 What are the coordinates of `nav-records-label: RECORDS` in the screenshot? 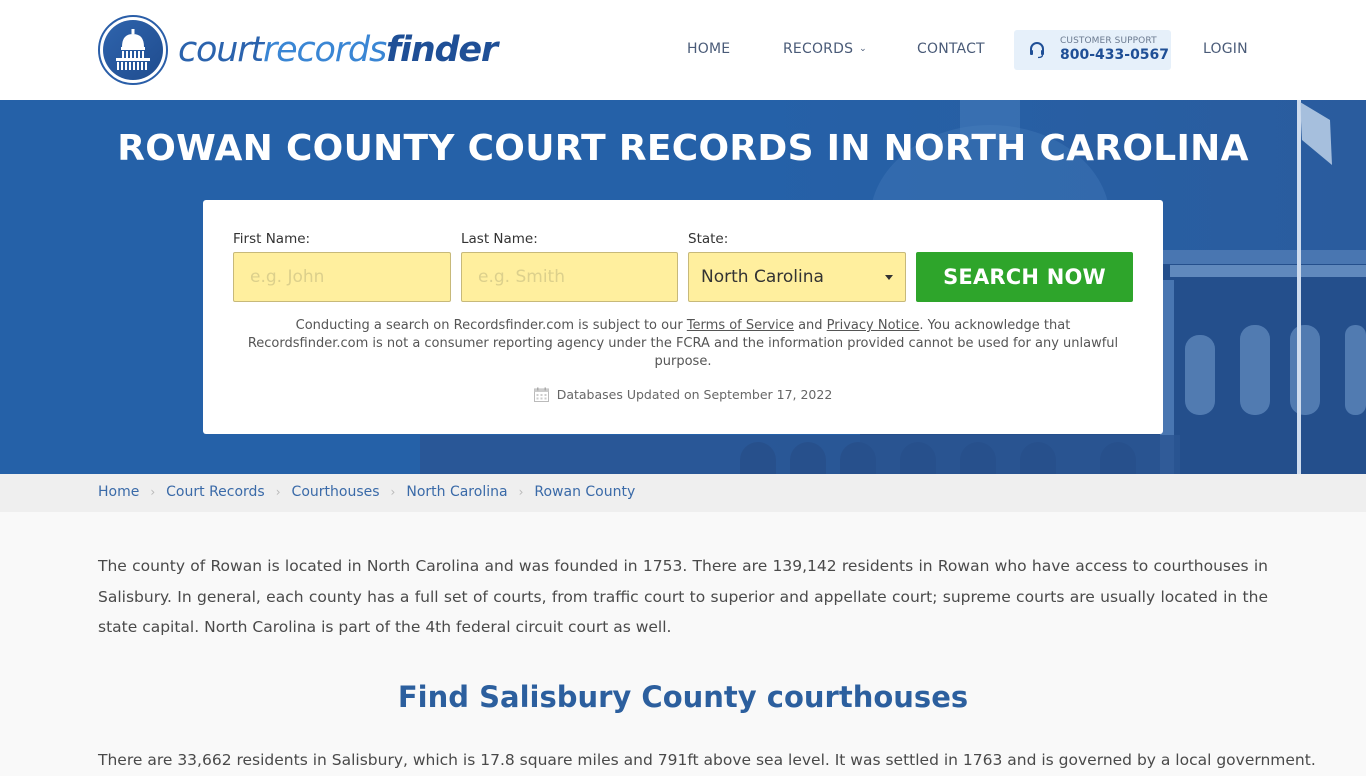 It's located at (818, 49).